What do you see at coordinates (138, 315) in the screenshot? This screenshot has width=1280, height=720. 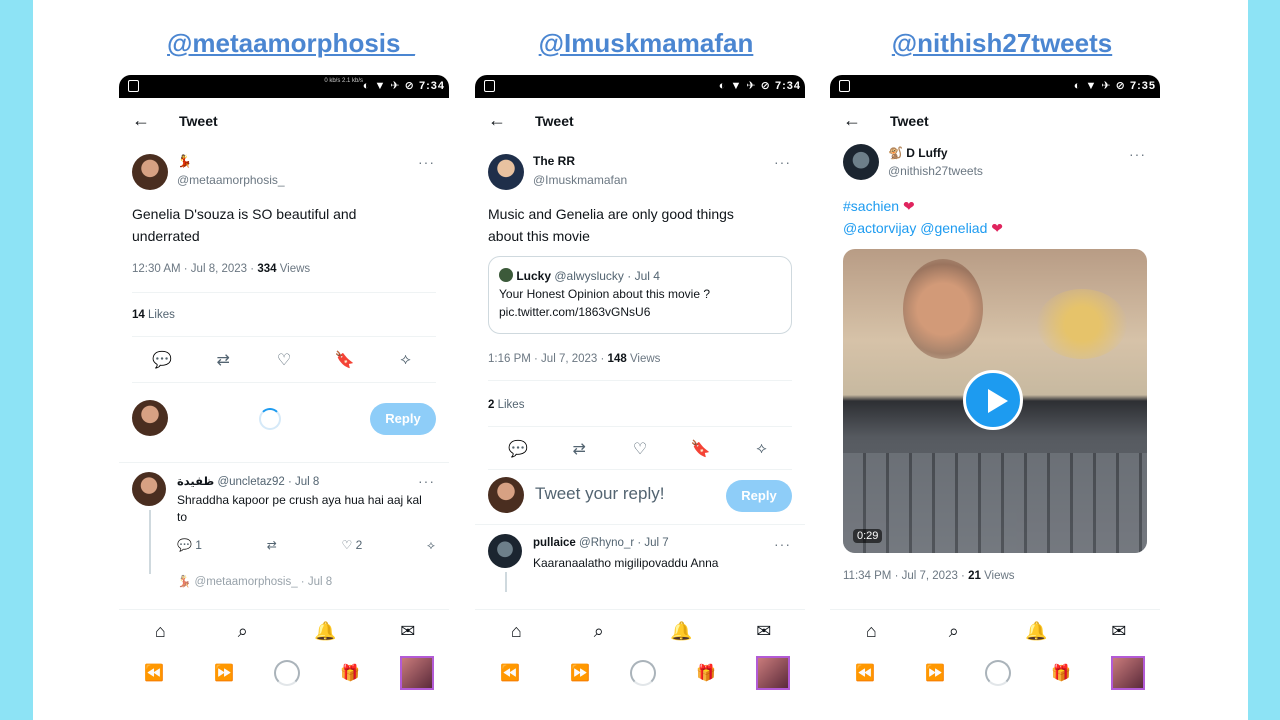 I see `likes-number: 14` at bounding box center [138, 315].